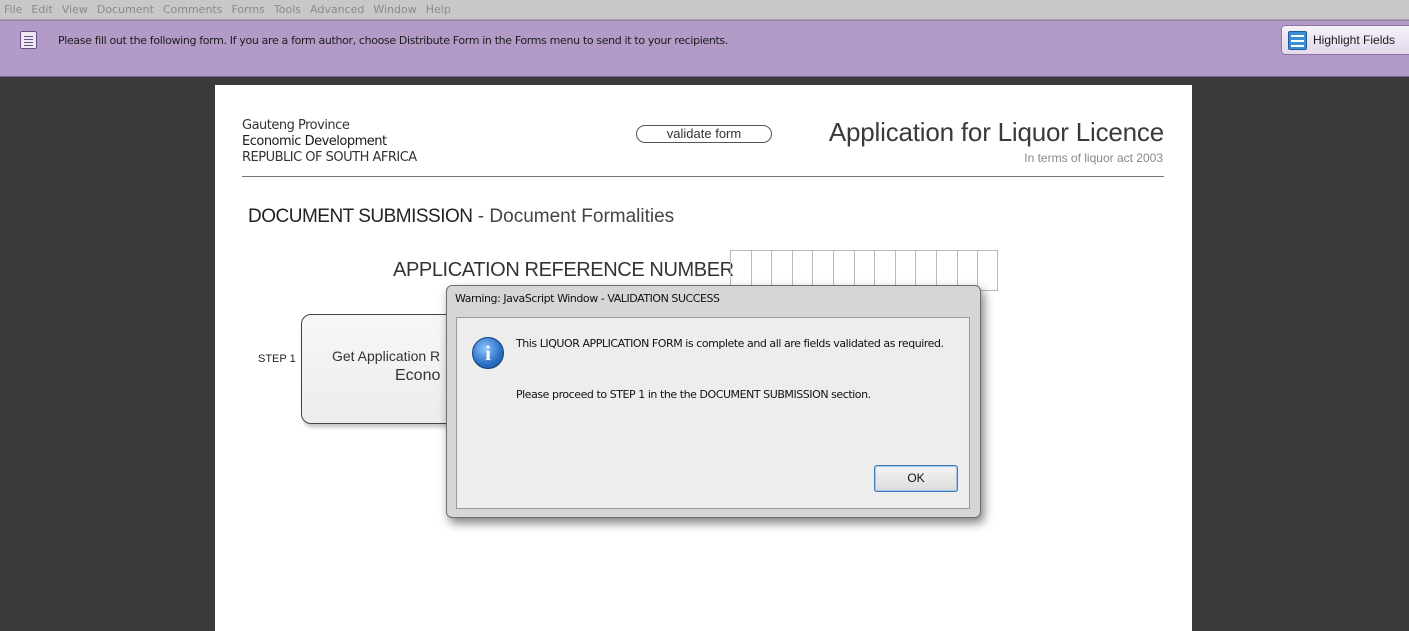  I want to click on reference-number-cell, so click(987, 270).